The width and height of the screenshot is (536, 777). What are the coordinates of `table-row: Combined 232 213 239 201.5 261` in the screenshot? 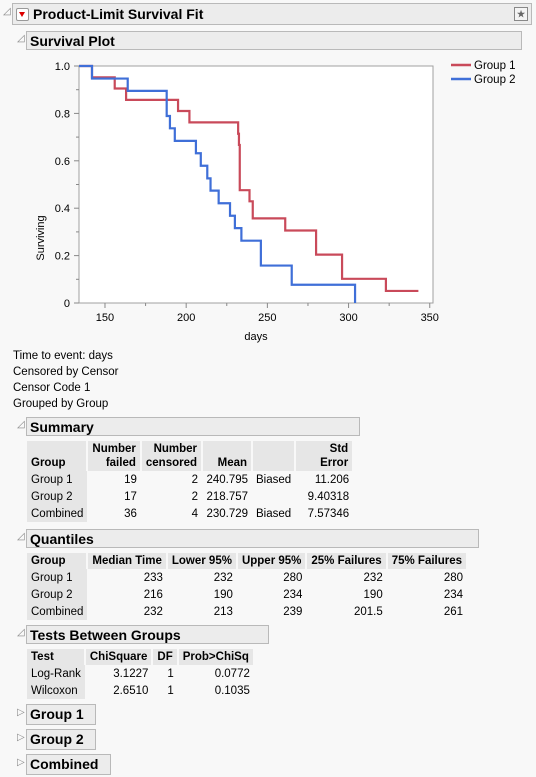 It's located at (247, 611).